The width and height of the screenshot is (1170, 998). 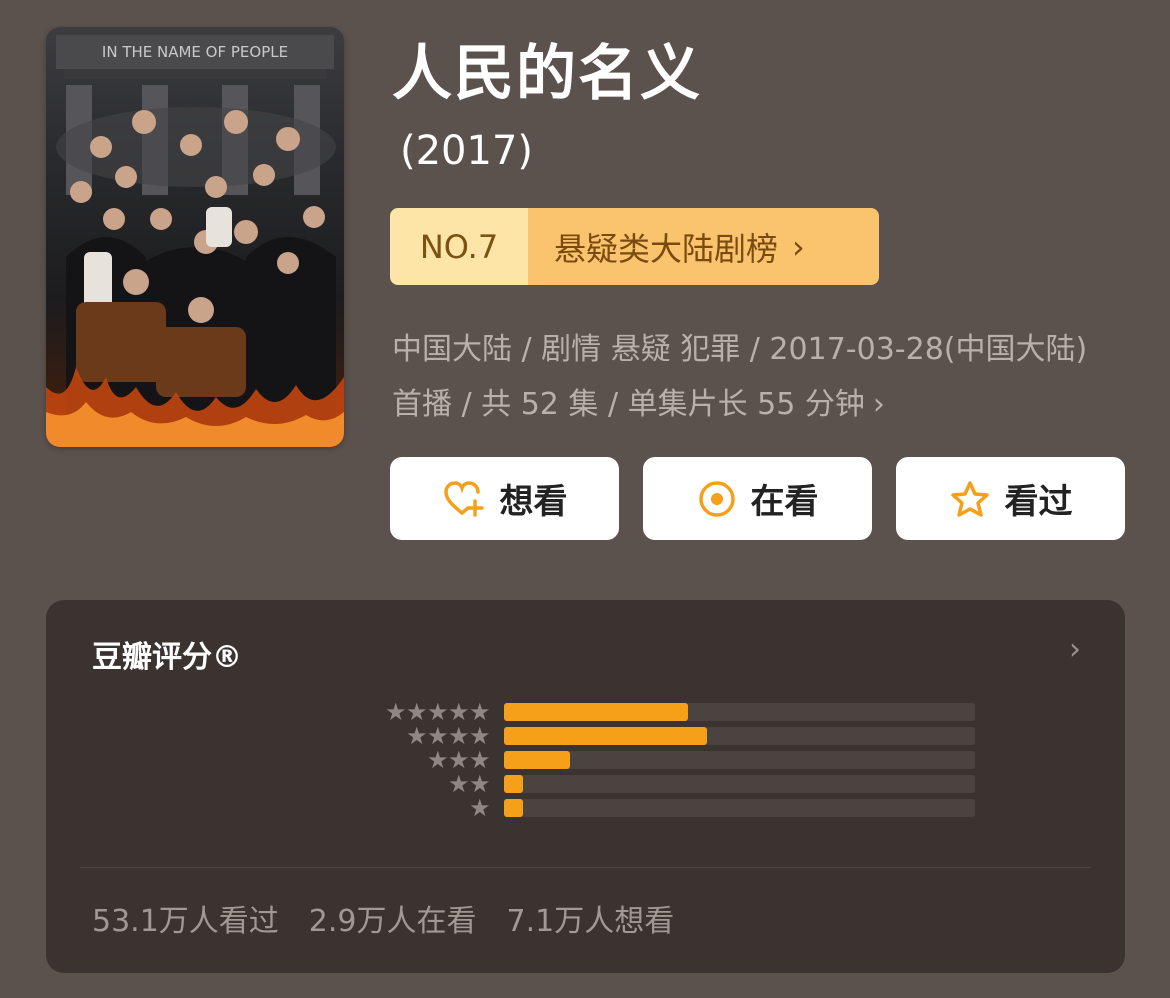 I want to click on watched-button: 看过, so click(x=1010, y=498).